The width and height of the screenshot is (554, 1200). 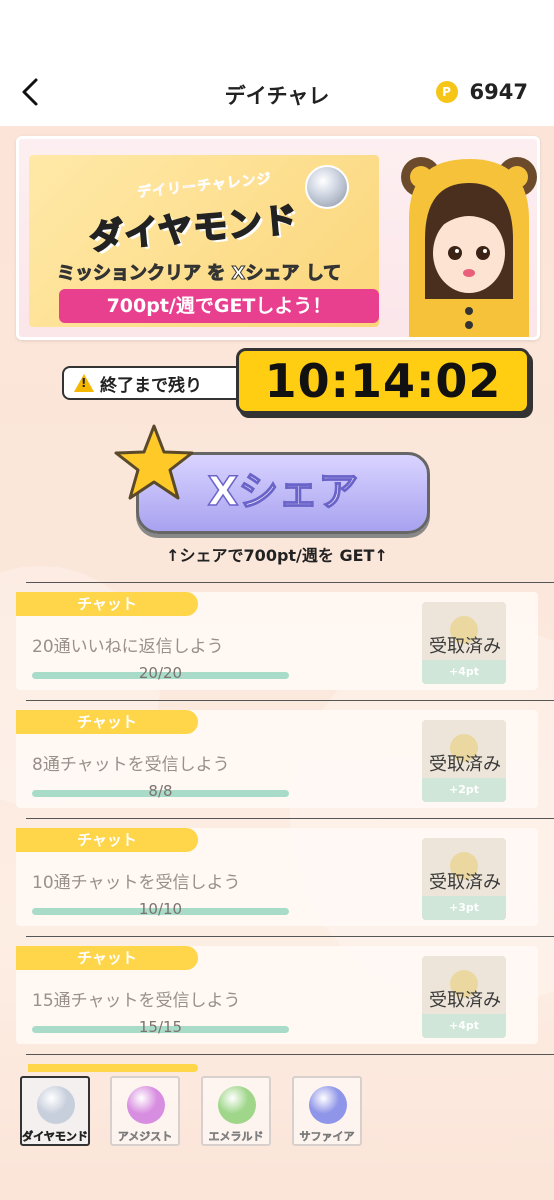 I want to click on tab-label: エメラルド, so click(x=236, y=1136).